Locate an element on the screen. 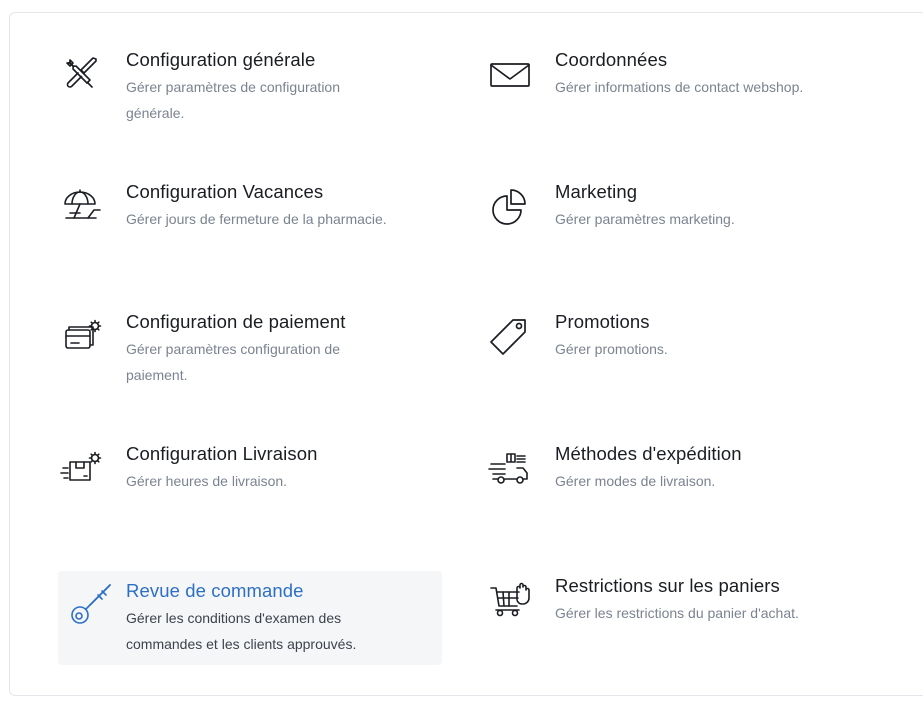  settings-item-title: Marketing is located at coordinates (596, 191).